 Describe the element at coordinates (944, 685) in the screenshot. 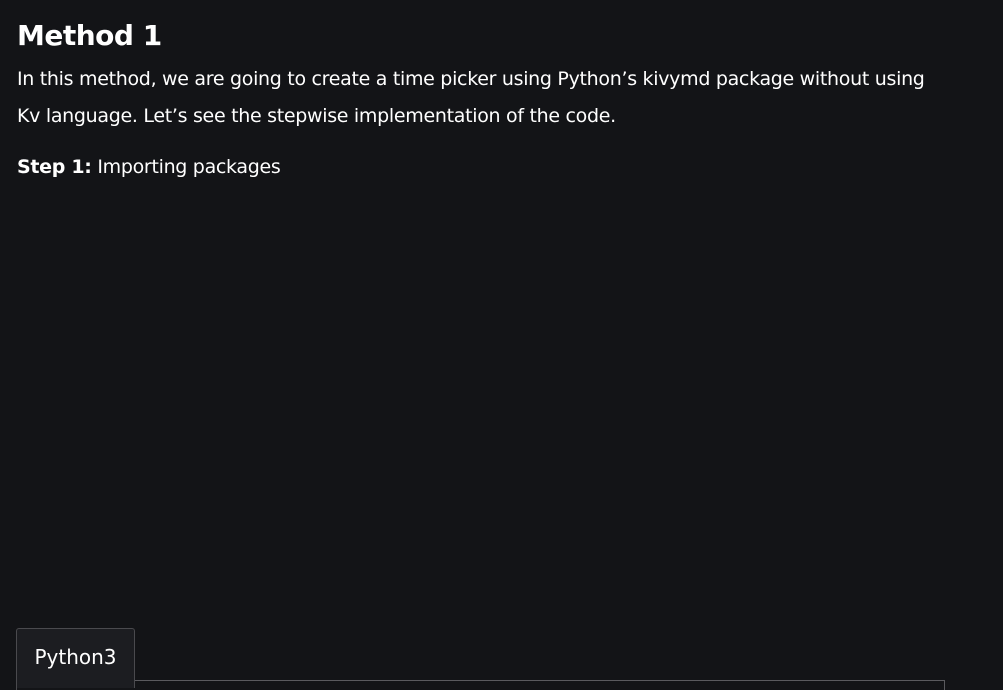

I see `code-block-border-right` at that location.